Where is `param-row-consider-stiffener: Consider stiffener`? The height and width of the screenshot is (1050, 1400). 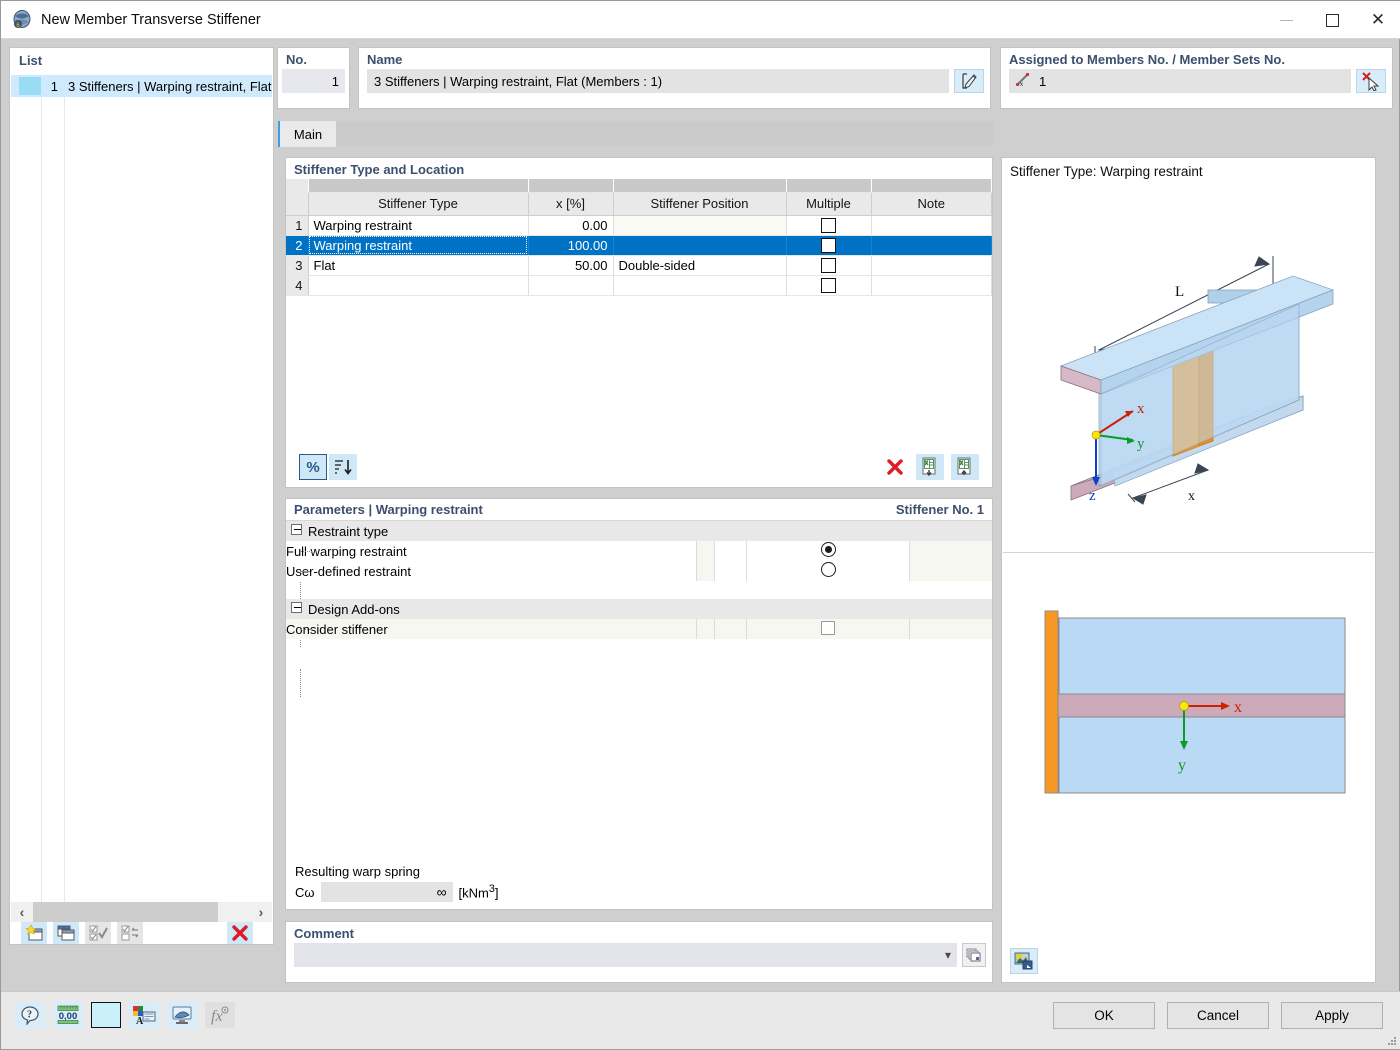
param-row-consider-stiffener: Consider stiffener is located at coordinates (639, 629).